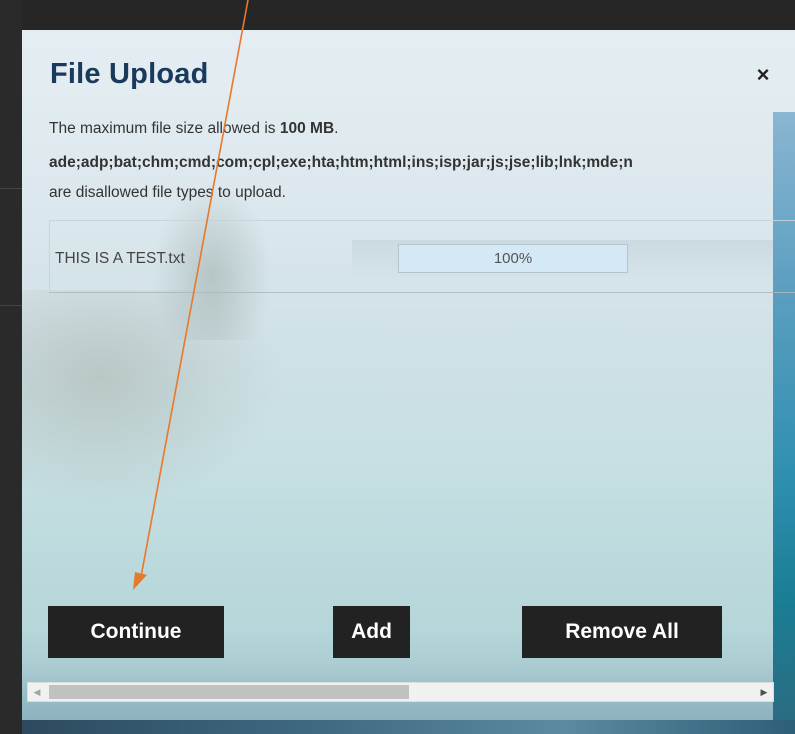 The width and height of the screenshot is (795, 734). I want to click on background-rocks, so click(152, 400).